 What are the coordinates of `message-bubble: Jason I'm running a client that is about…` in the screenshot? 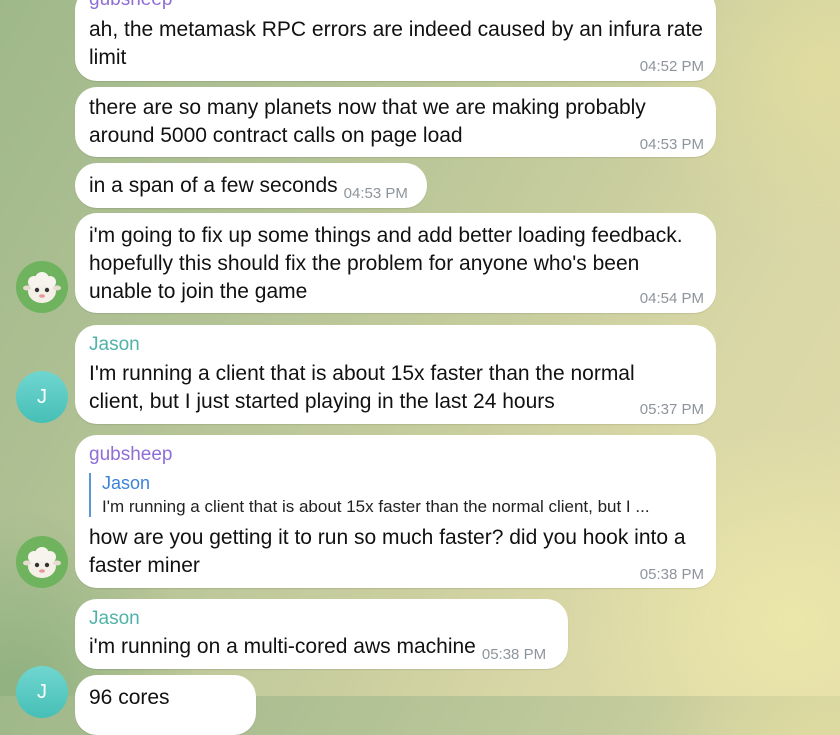 It's located at (395, 374).